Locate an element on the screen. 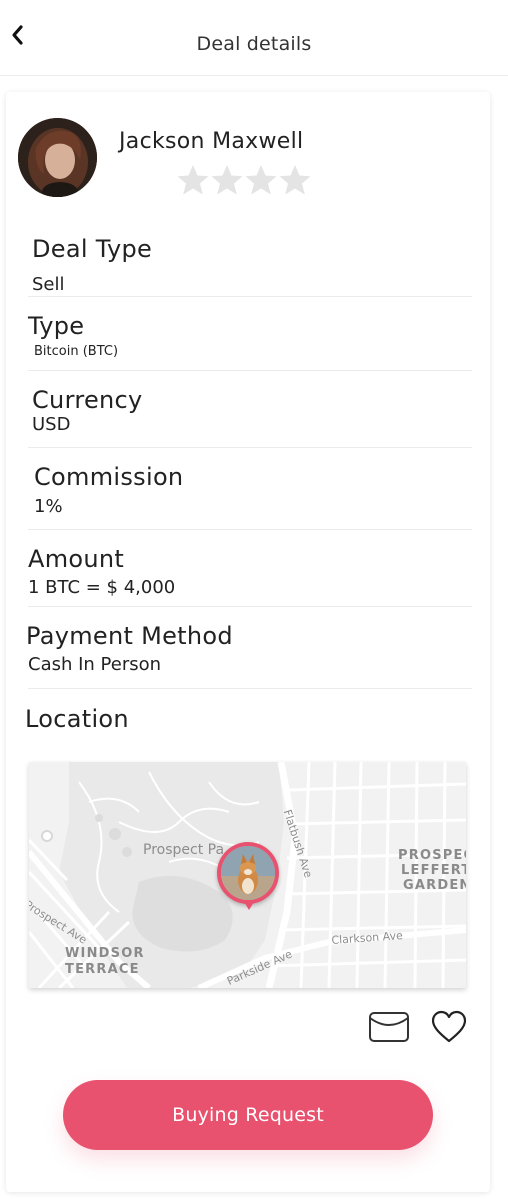  location-label: Location is located at coordinates (77, 719).